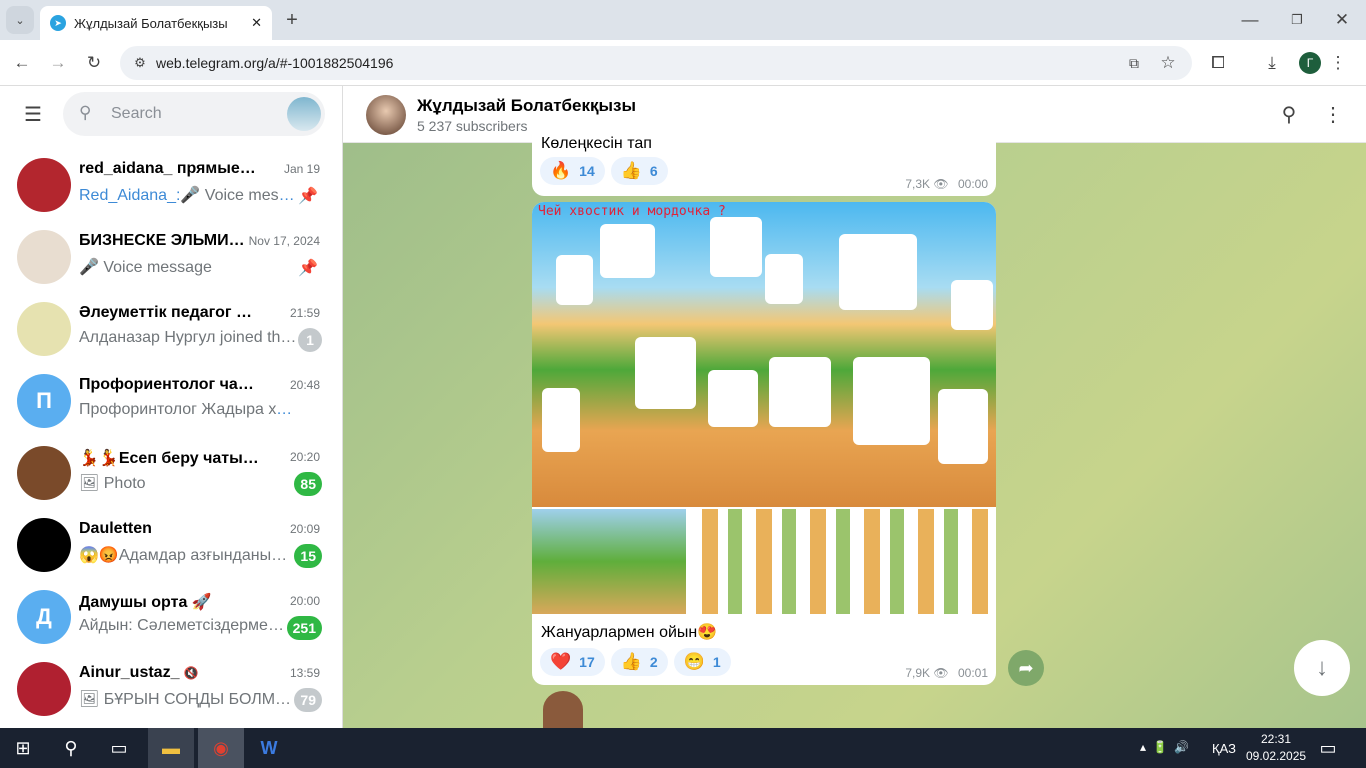 Image resolution: width=1366 pixels, height=768 pixels. Describe the element at coordinates (1328, 748) in the screenshot. I see `notifications-icon: ▭` at that location.